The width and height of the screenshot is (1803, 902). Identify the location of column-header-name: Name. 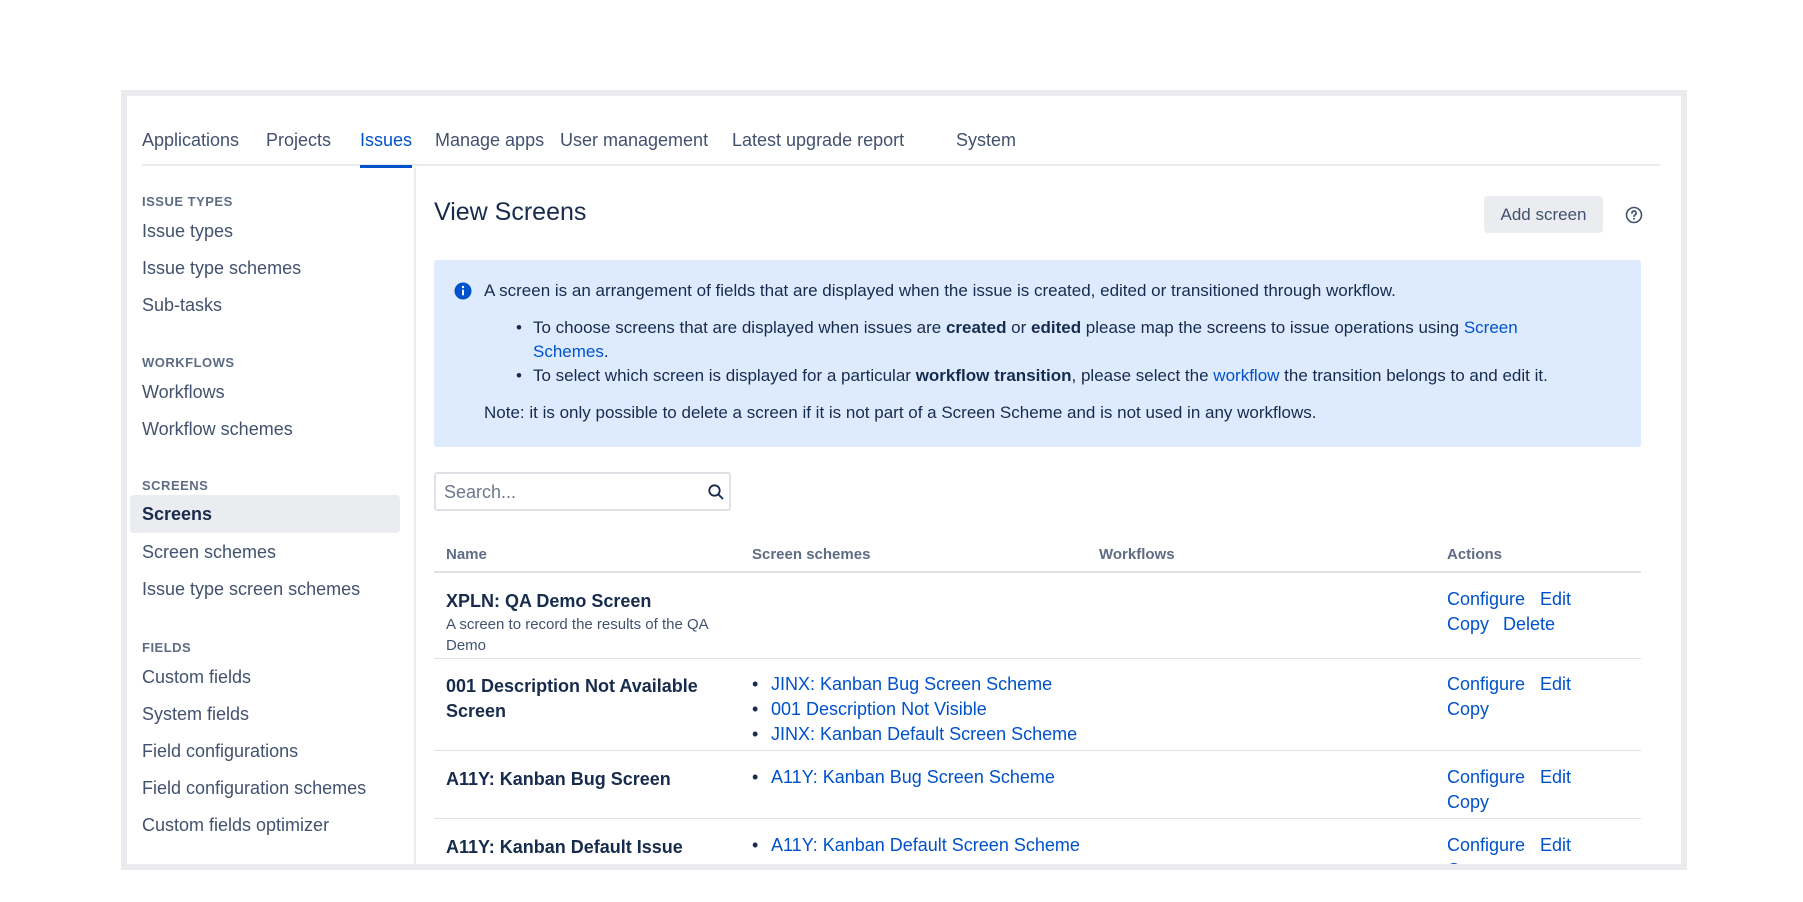
(466, 554).